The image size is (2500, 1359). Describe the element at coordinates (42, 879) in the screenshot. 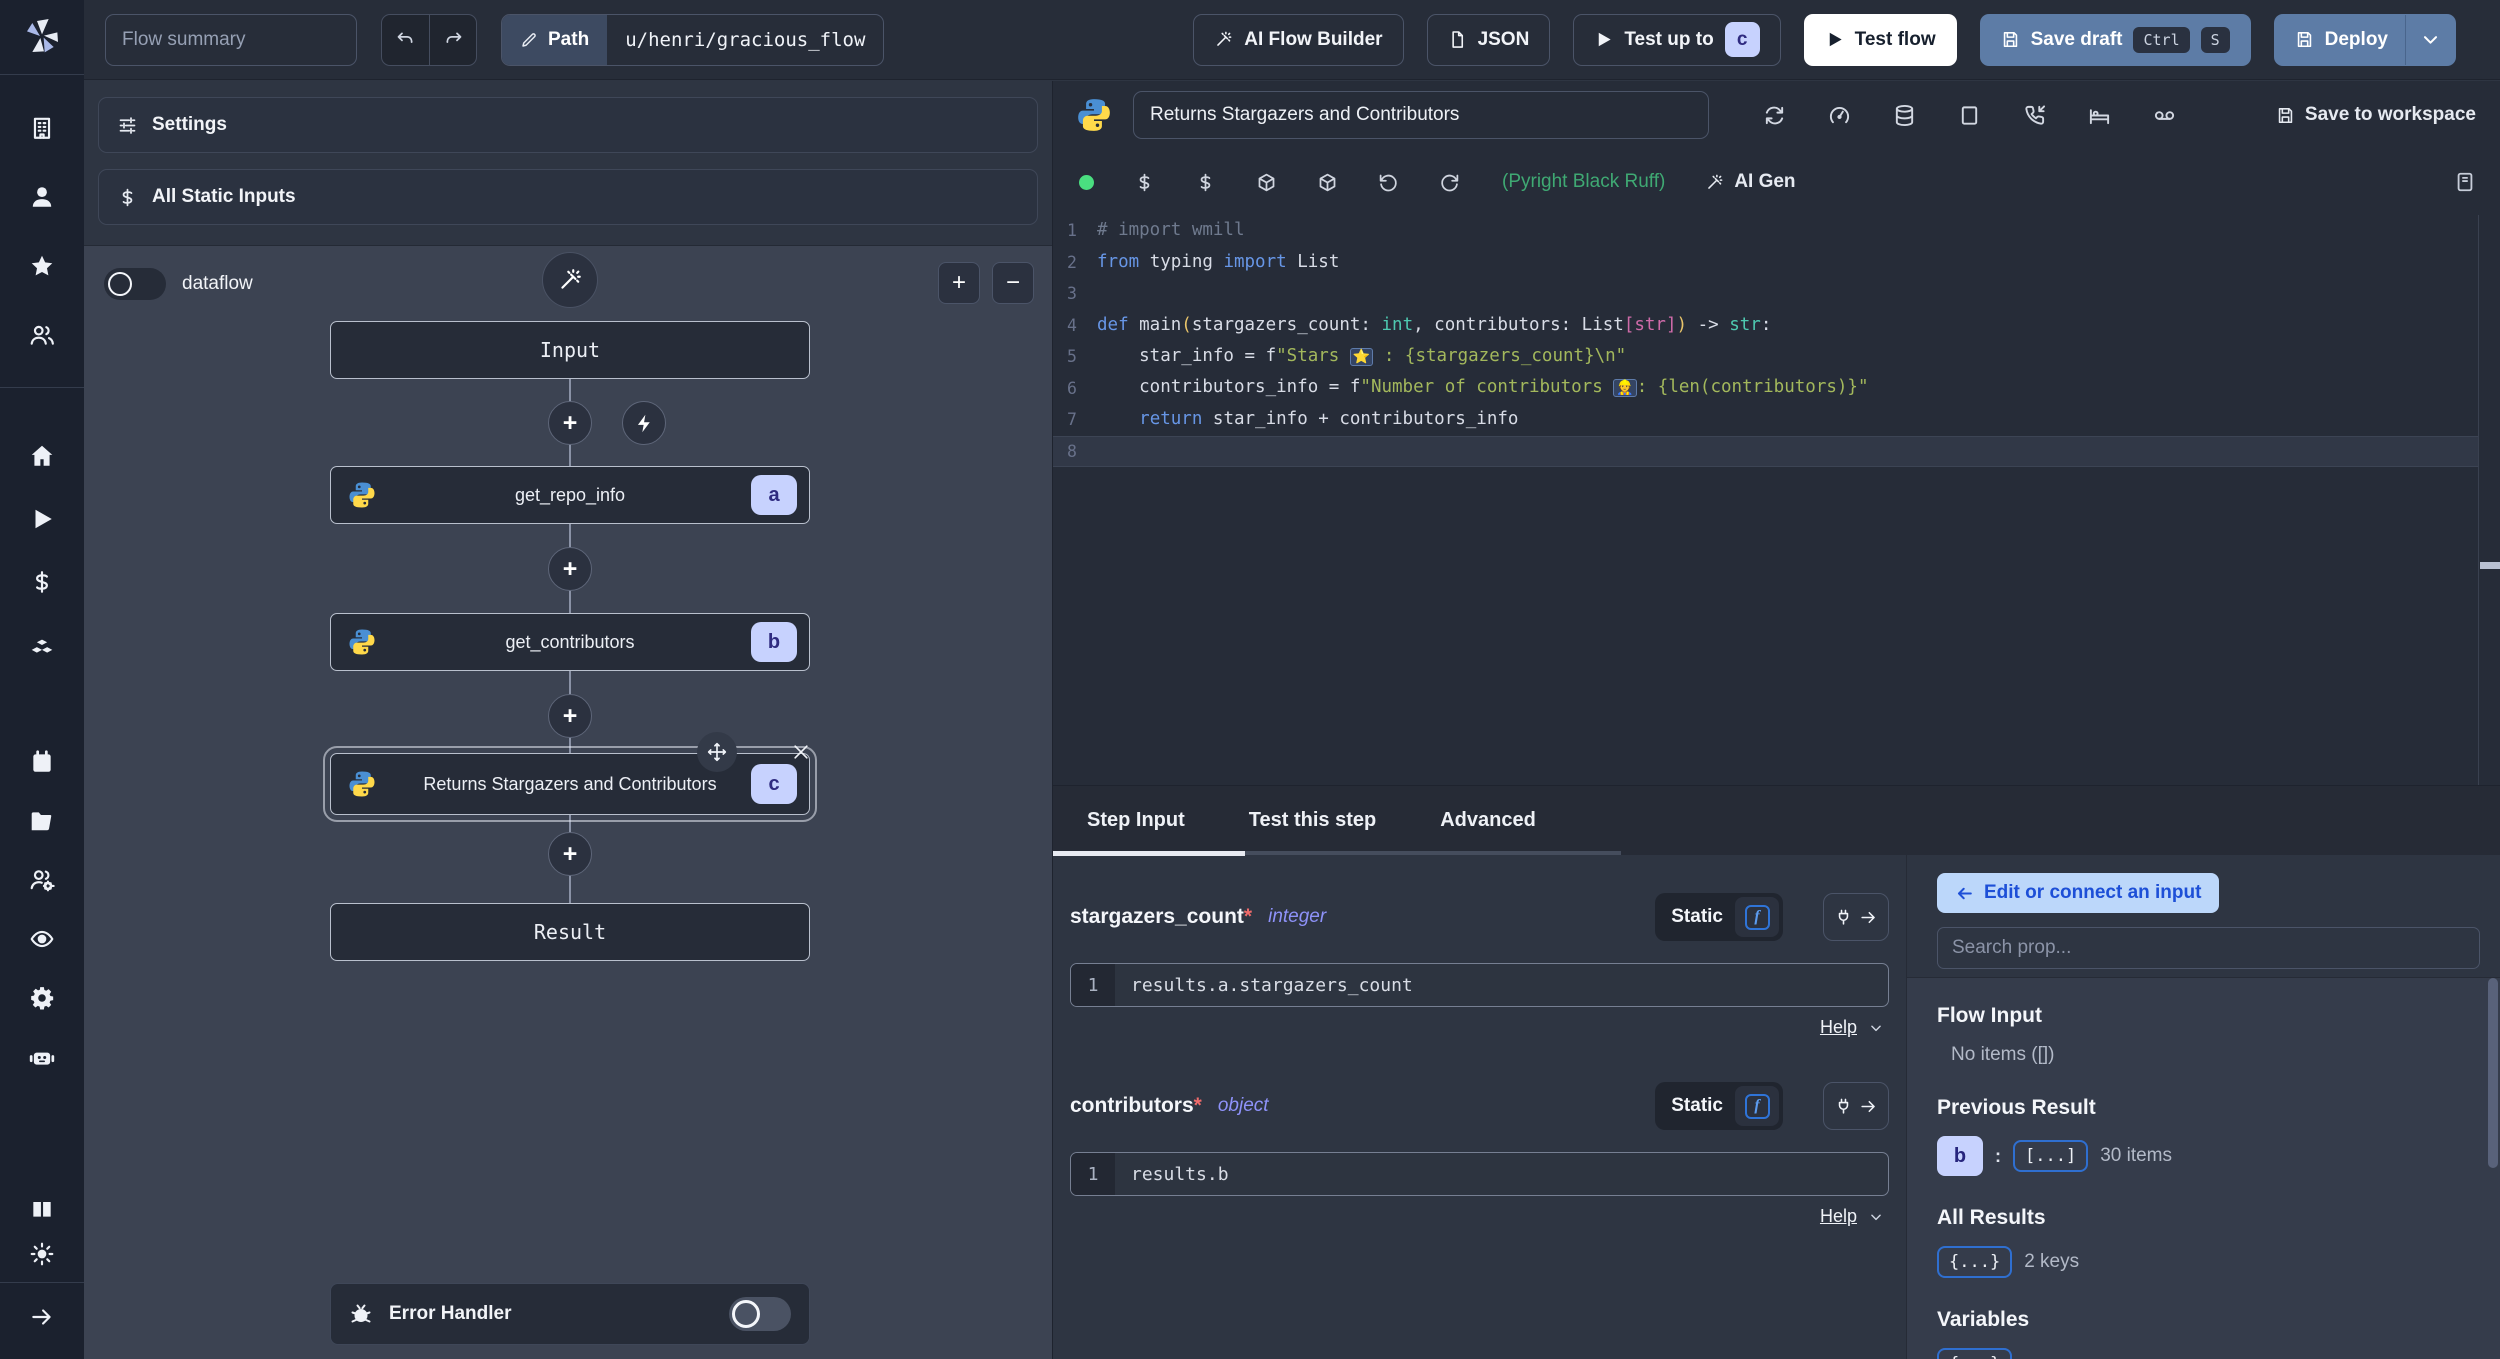

I see `sidebar-item-workers-icon` at that location.